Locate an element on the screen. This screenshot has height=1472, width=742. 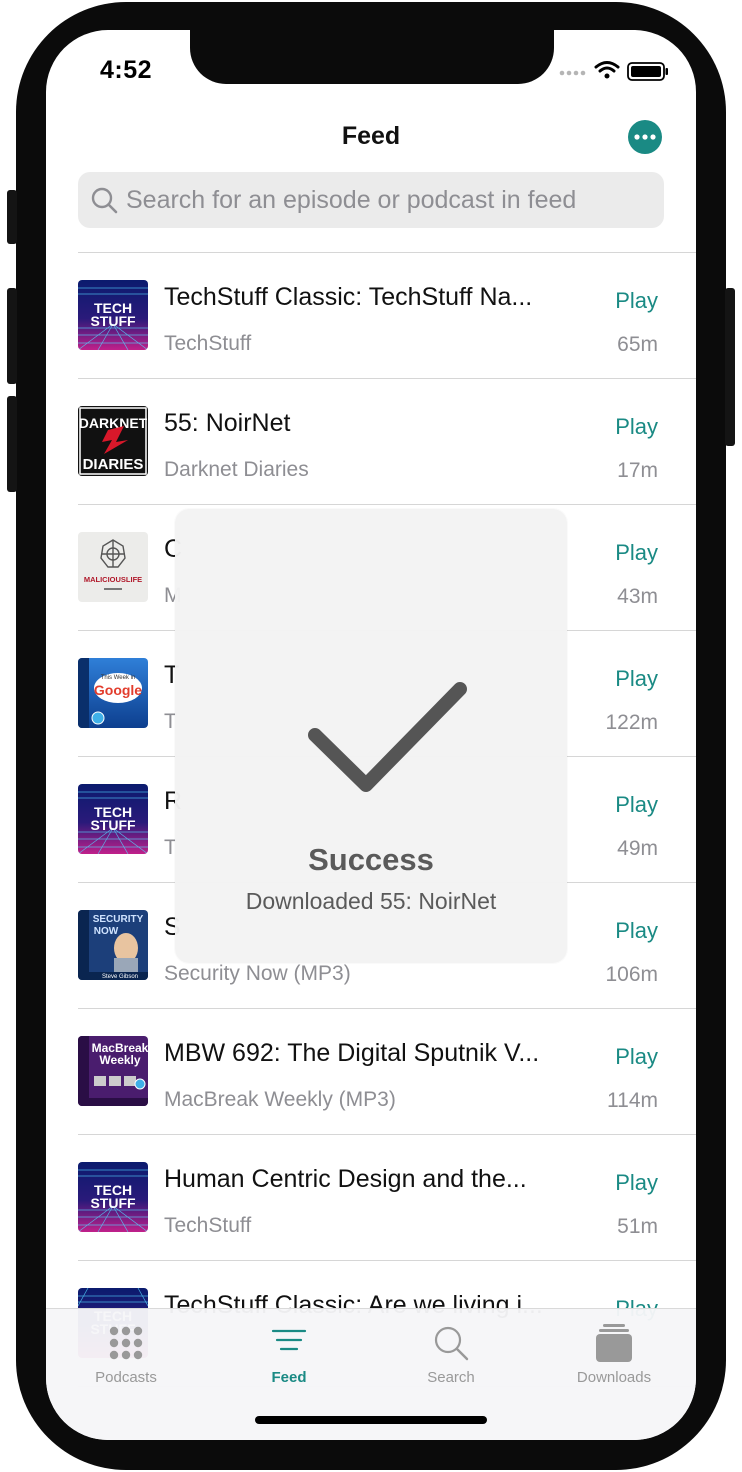
episode-podcast-name: MacBreak Weekly (MP3) is located at coordinates (280, 1099).